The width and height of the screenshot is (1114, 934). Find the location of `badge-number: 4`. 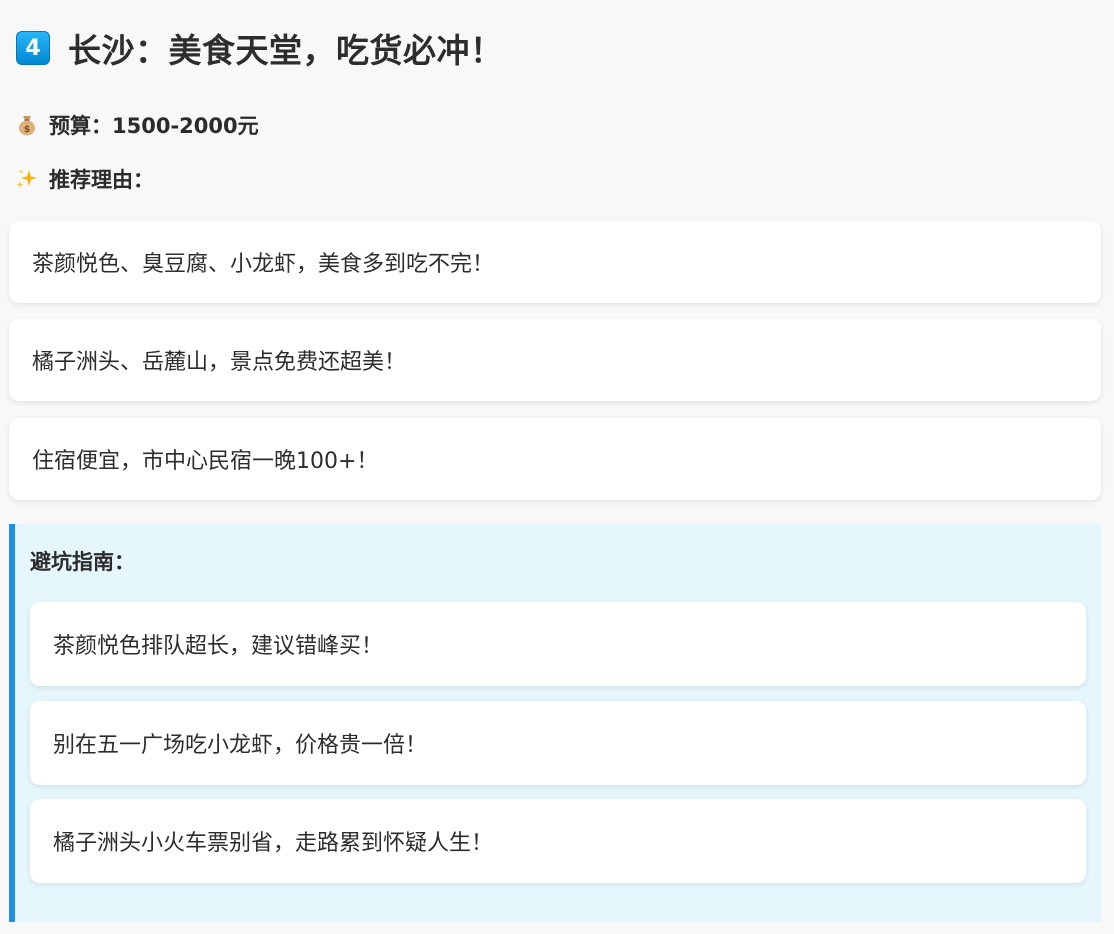

badge-number: 4 is located at coordinates (33, 48).